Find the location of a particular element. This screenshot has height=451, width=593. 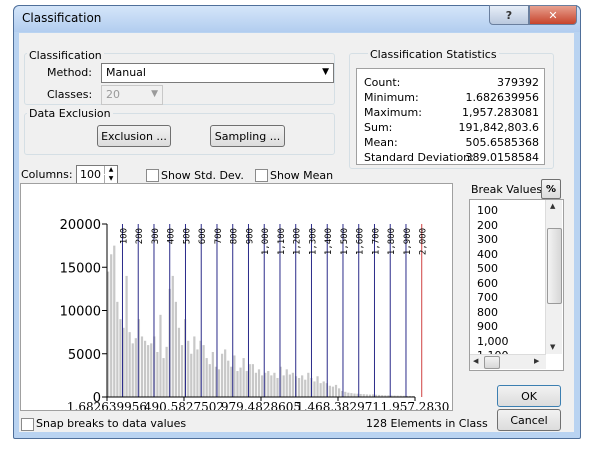

list-item: 600 is located at coordinates (487, 284).